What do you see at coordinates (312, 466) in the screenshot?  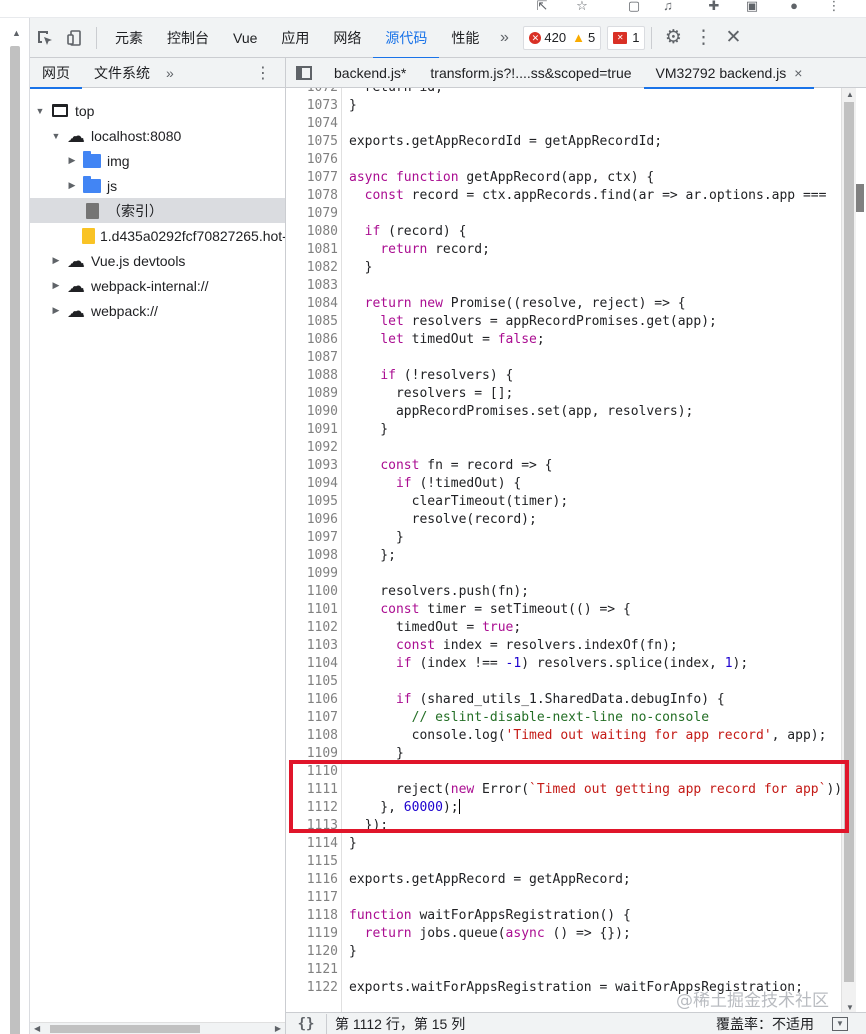 I see `line-number: 1093` at bounding box center [312, 466].